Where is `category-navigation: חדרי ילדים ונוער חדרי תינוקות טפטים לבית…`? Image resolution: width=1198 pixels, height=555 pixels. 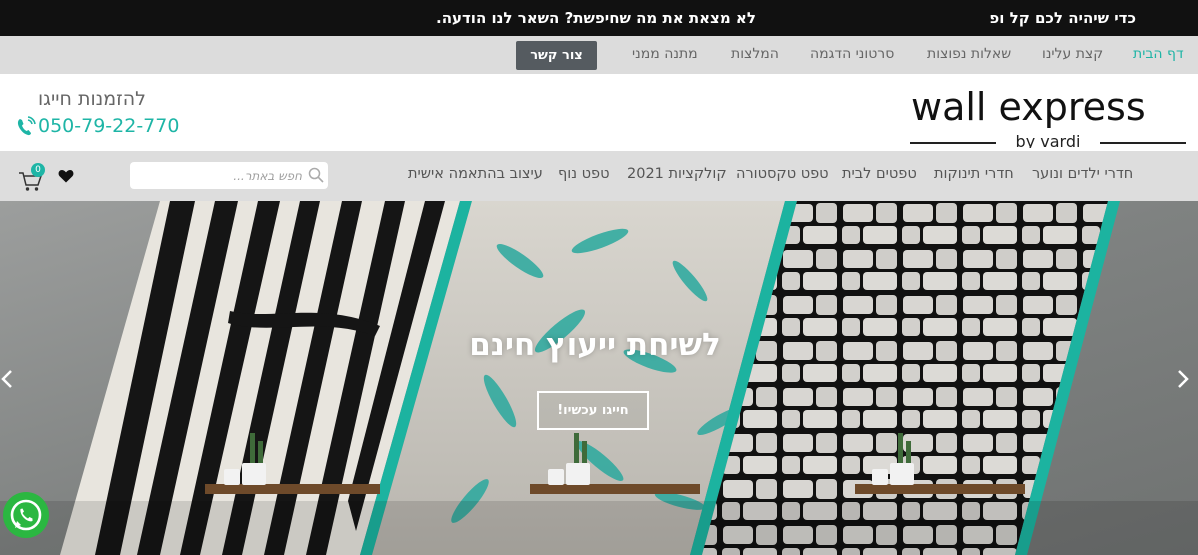 category-navigation: חדרי ילדים ונוער חדרי תינוקות טפטים לבית… is located at coordinates (599, 176).